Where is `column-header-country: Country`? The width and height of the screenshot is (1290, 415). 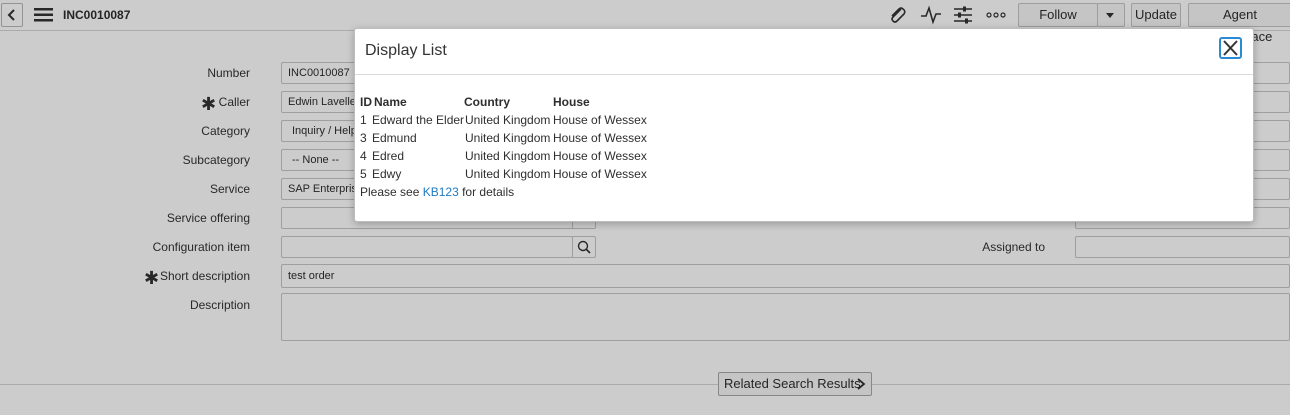
column-header-country: Country is located at coordinates (487, 102).